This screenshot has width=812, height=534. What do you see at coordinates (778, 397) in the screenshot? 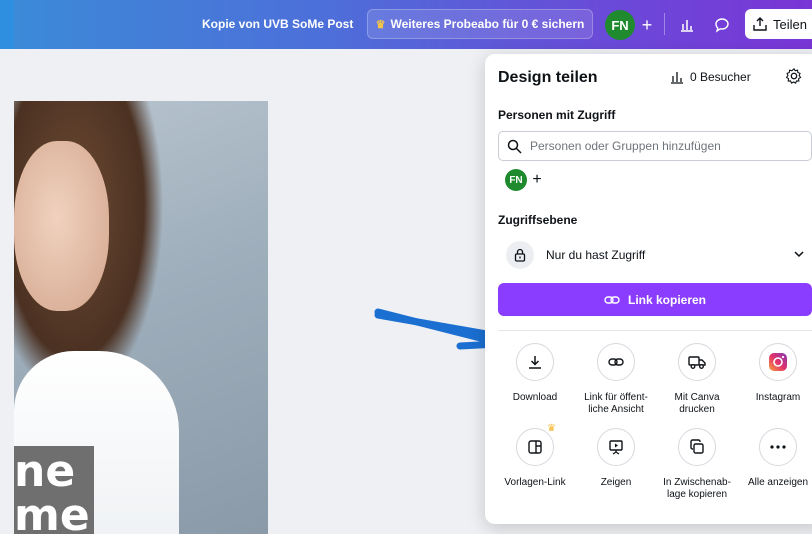
I see `option-label: Instagram` at bounding box center [778, 397].